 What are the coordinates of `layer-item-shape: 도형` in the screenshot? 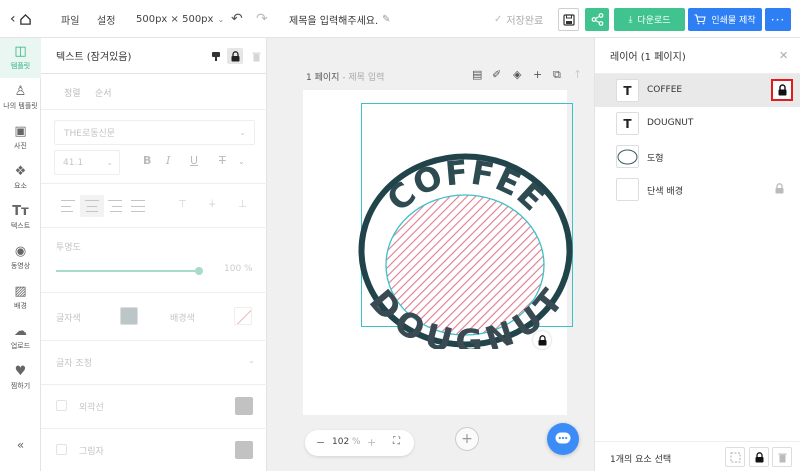 It's located at (697, 156).